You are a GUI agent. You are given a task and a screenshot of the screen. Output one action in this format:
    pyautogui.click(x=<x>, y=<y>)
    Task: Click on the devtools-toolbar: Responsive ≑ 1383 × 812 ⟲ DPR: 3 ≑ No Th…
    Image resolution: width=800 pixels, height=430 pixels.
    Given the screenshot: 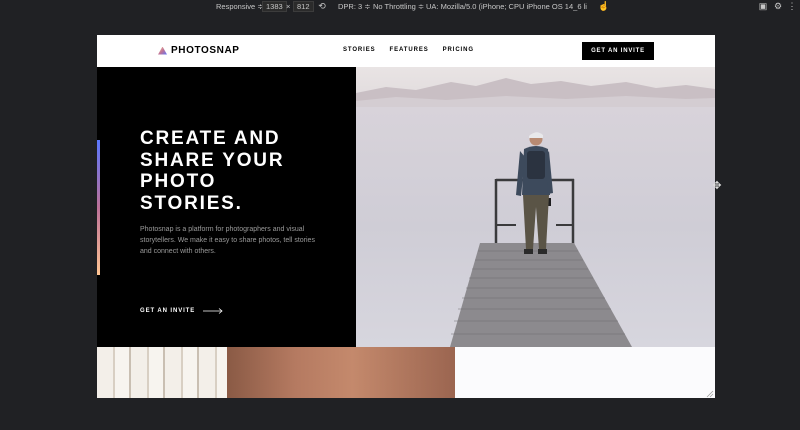 What is the action you would take?
    pyautogui.click(x=400, y=6)
    